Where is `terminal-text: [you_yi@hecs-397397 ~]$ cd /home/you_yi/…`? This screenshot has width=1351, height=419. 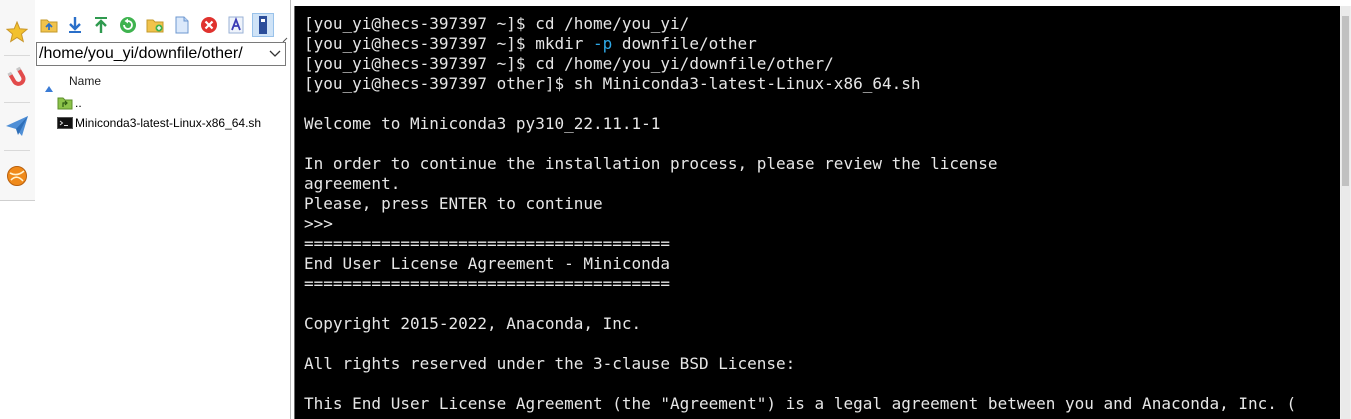 terminal-text: [you_yi@hecs-397397 ~]$ cd /home/you_yi/… is located at coordinates (569, 63).